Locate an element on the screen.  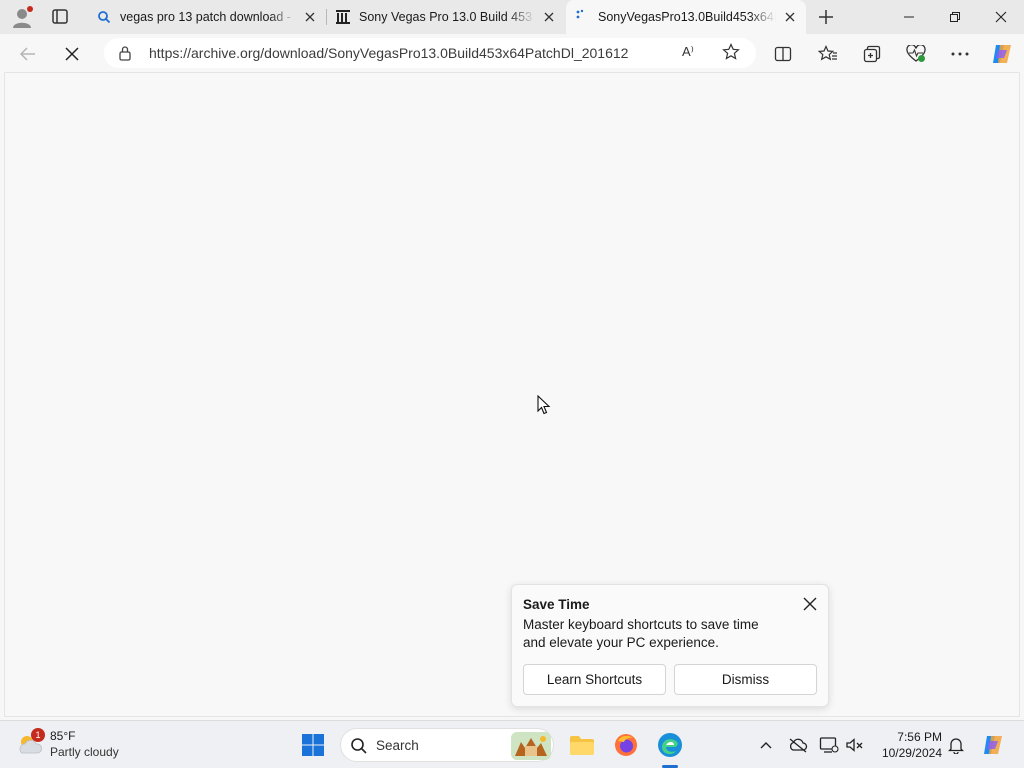
network-display-icon is located at coordinates (829, 745).